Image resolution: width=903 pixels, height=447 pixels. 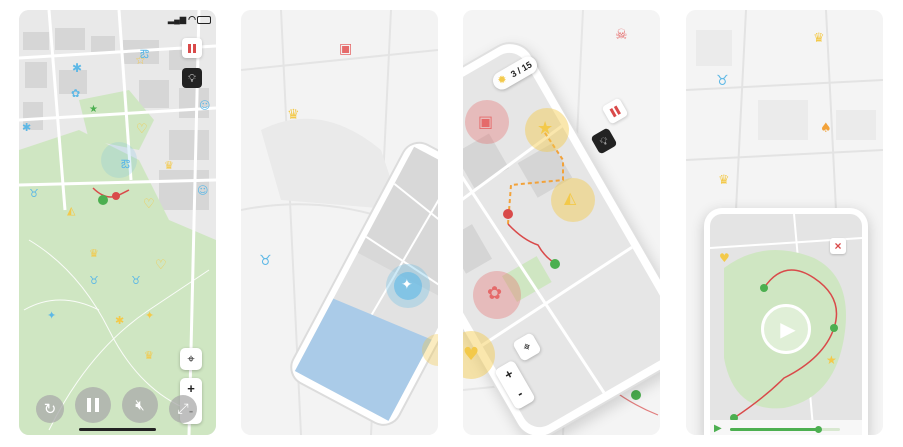 I want to click on mute-button: 🔇︎, so click(x=140, y=405).